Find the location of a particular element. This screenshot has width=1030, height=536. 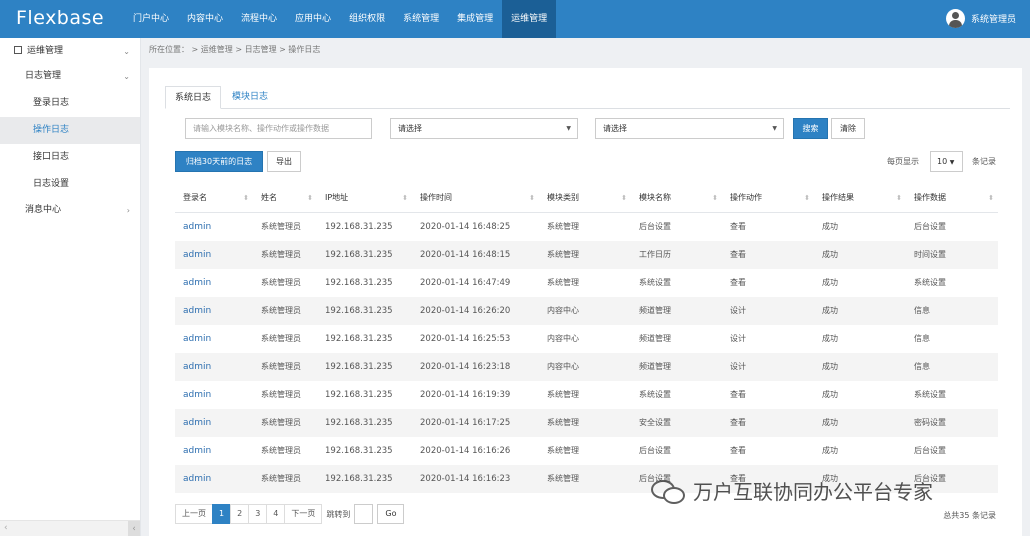

scroll-left-icon: ‹ is located at coordinates (6, 528).